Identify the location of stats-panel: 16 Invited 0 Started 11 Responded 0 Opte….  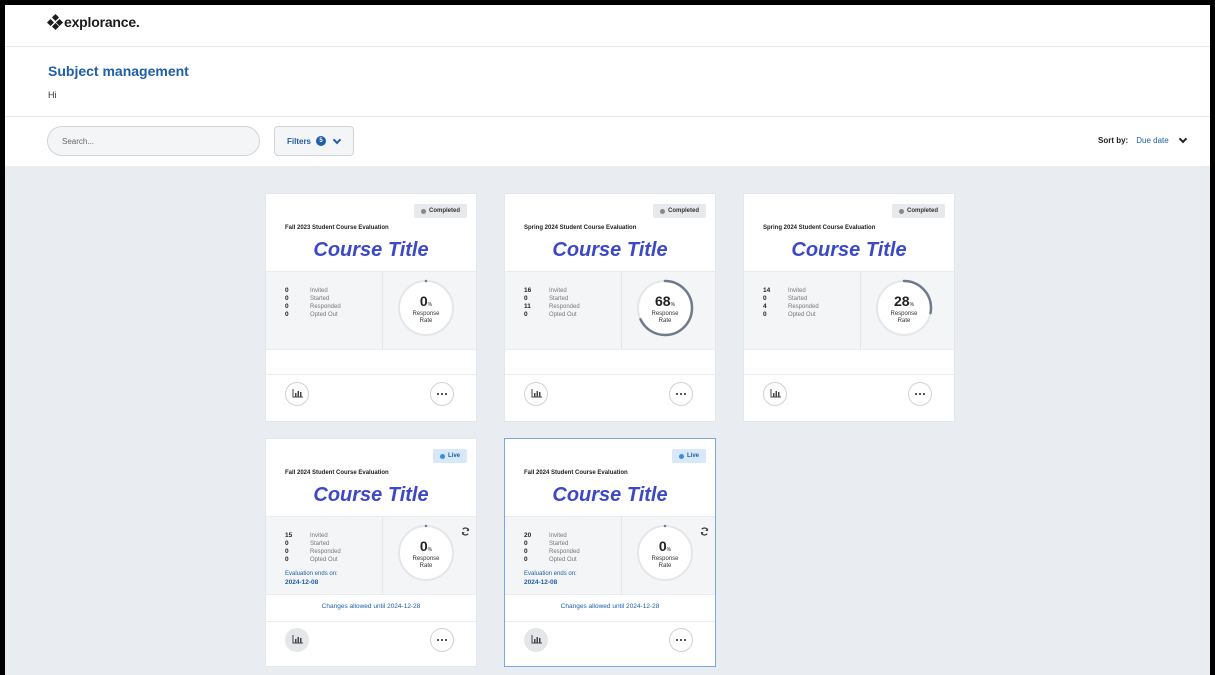
(610, 310).